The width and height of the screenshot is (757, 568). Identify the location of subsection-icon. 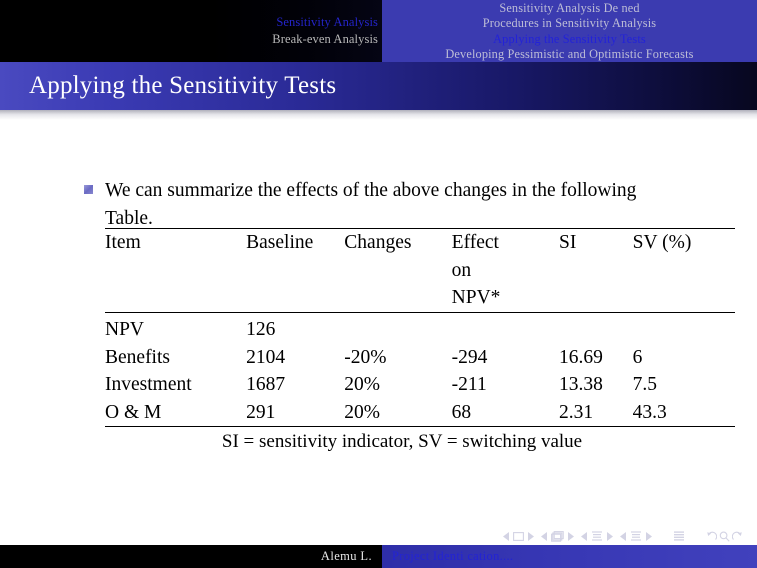
(597, 536).